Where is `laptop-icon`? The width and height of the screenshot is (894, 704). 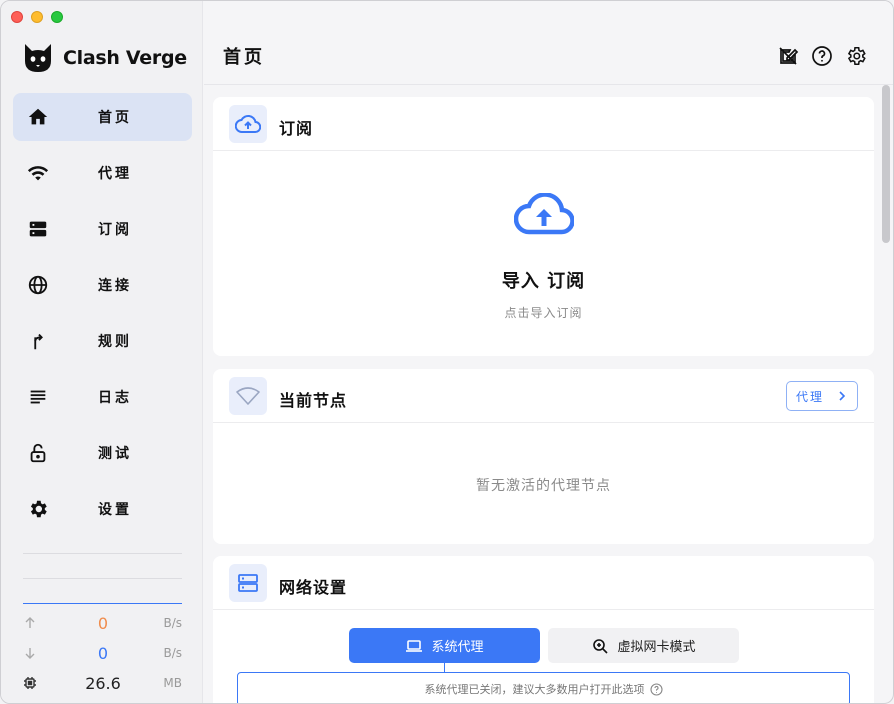
laptop-icon is located at coordinates (414, 645).